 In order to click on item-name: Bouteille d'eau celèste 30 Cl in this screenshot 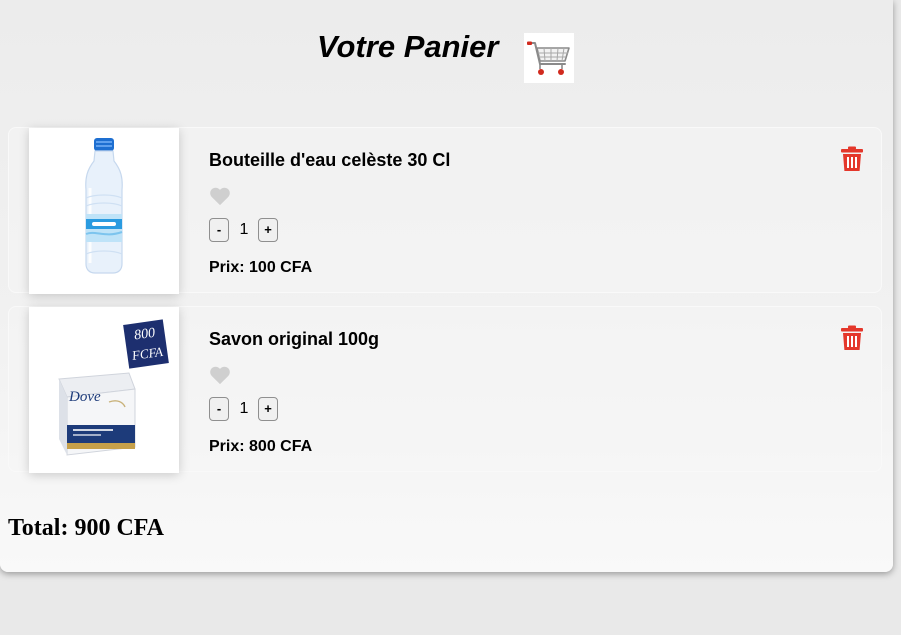, I will do `click(330, 160)`.